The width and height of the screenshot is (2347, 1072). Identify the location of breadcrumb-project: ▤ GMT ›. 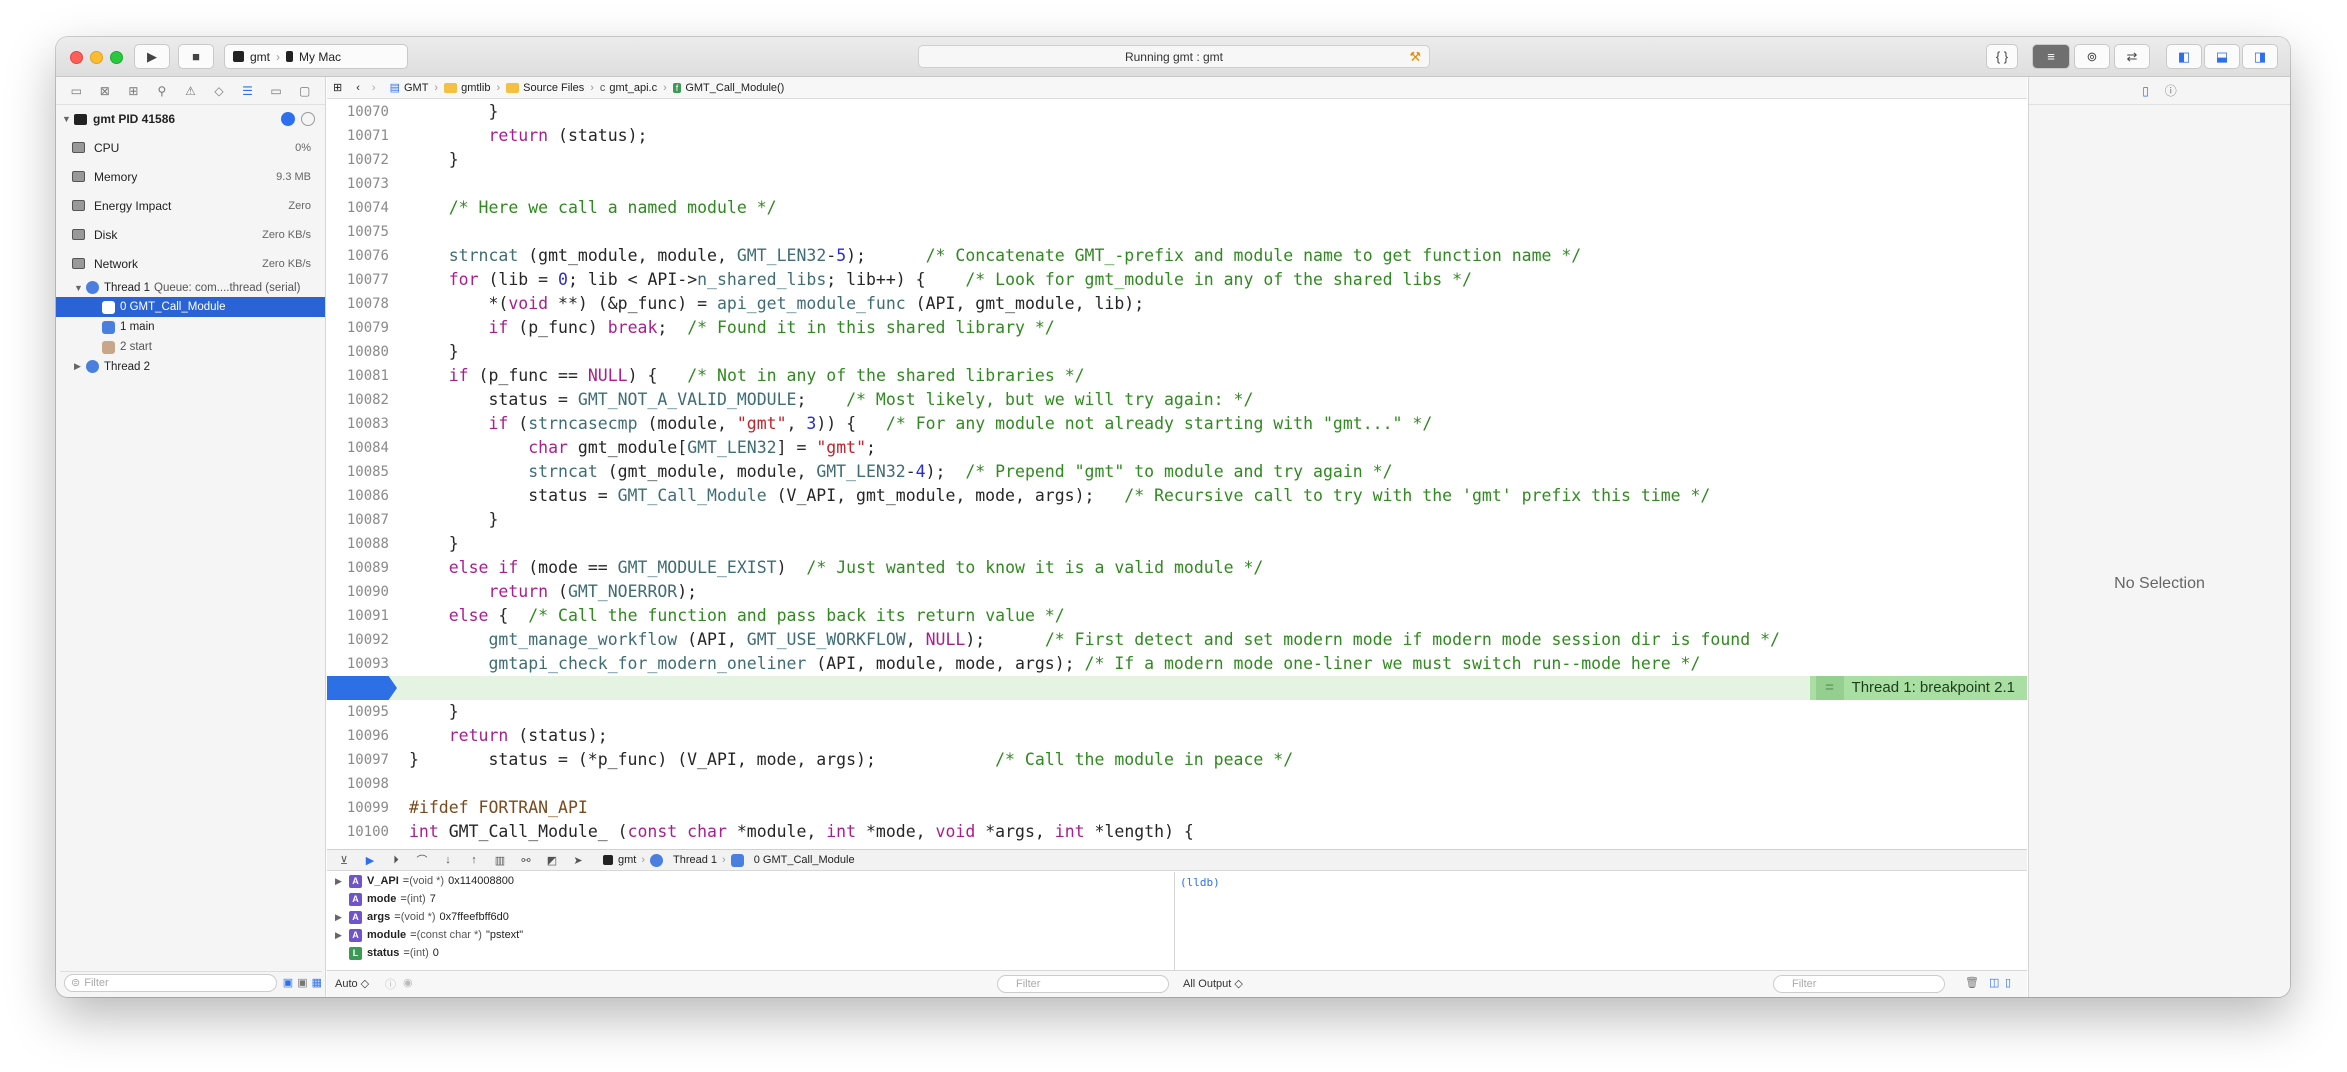
(415, 88).